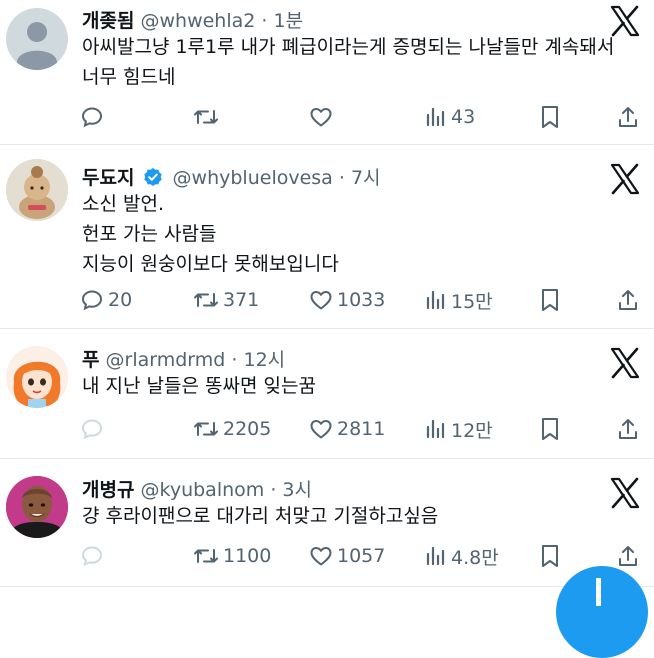 This screenshot has width=654, height=658. Describe the element at coordinates (463, 117) in the screenshot. I see `view-count: 43` at that location.